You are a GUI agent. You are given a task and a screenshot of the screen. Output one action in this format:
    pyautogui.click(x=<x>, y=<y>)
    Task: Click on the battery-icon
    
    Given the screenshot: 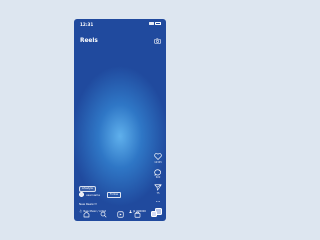 What is the action you would take?
    pyautogui.click(x=158, y=23)
    